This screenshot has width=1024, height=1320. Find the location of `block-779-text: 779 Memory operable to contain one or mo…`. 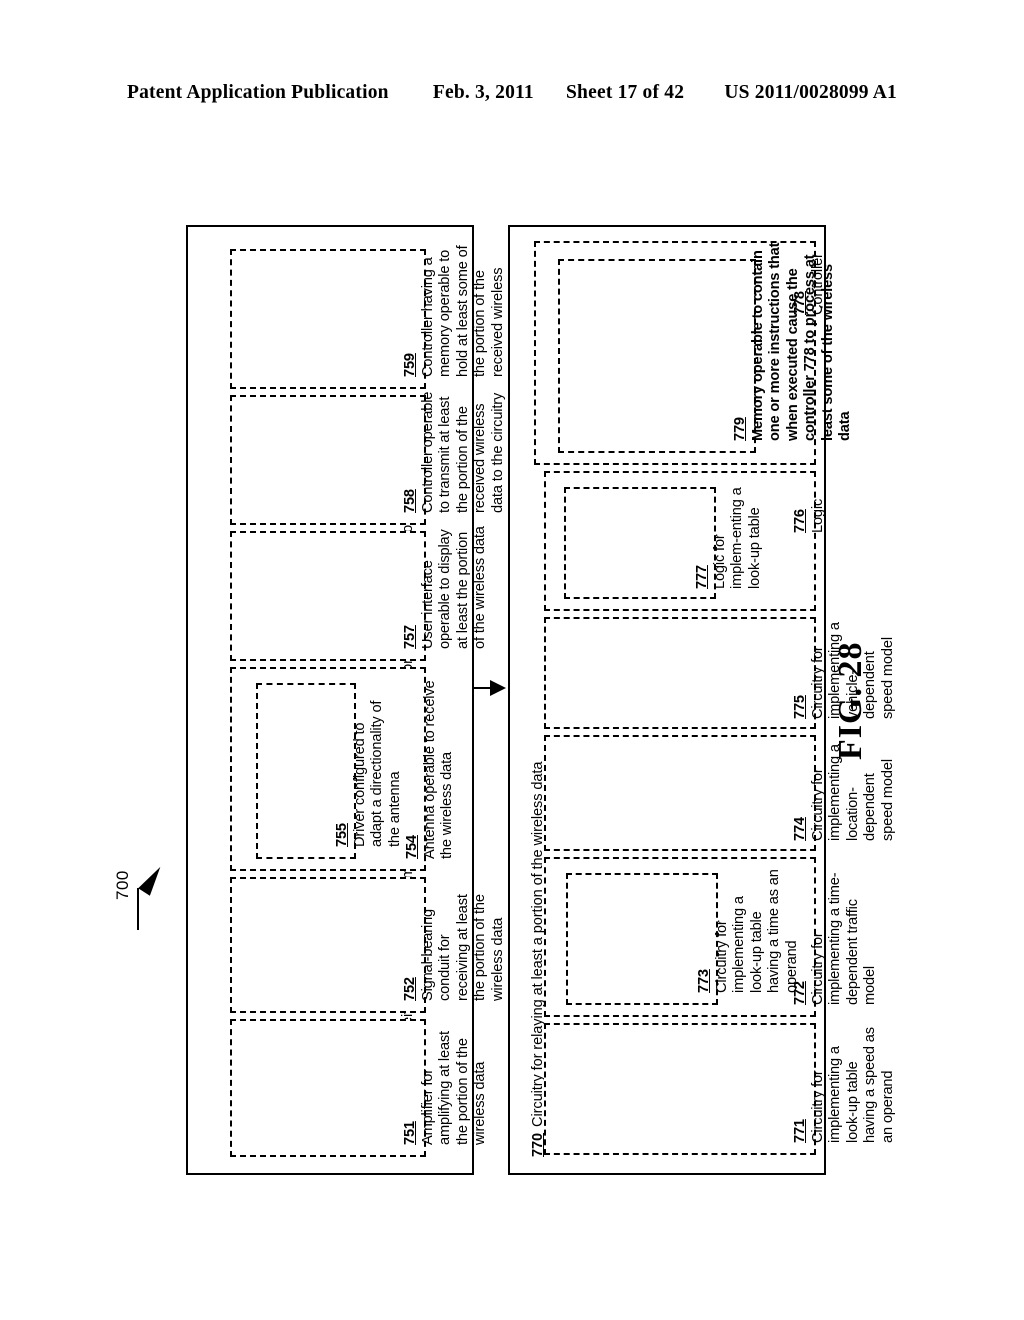

block-779-text: 779 Memory operable to contain one or mo… is located at coordinates (793, 341).